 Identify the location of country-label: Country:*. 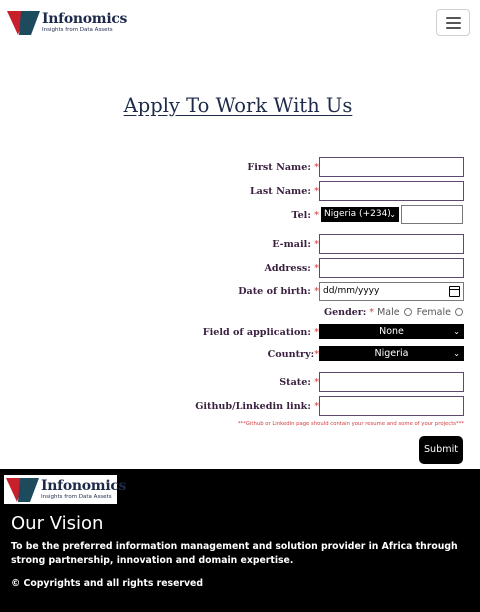
(293, 354).